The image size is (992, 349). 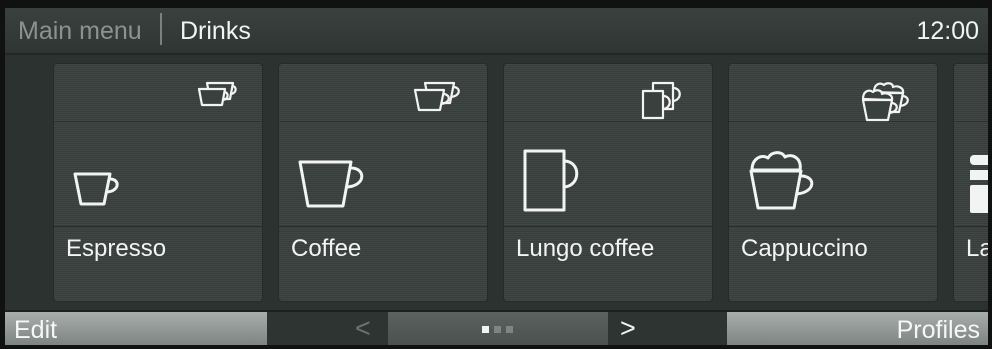 I want to click on edit-button: Edit, so click(x=136, y=328).